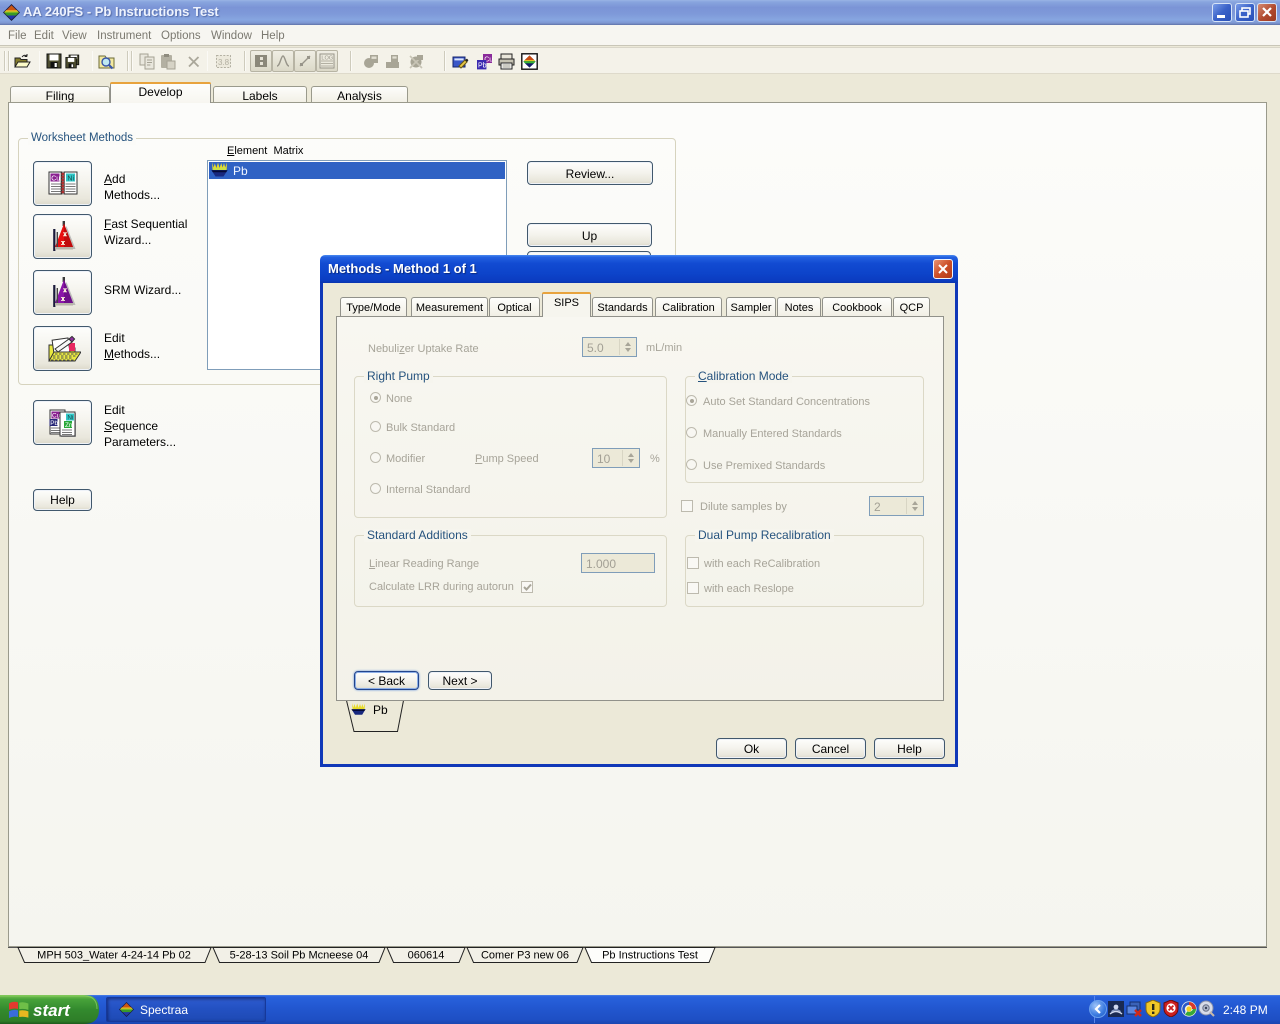 This screenshot has width=1280, height=1024. What do you see at coordinates (114, 956) in the screenshot?
I see `svg-text: MPH 503_Water 4-24-14 Pb 02` at bounding box center [114, 956].